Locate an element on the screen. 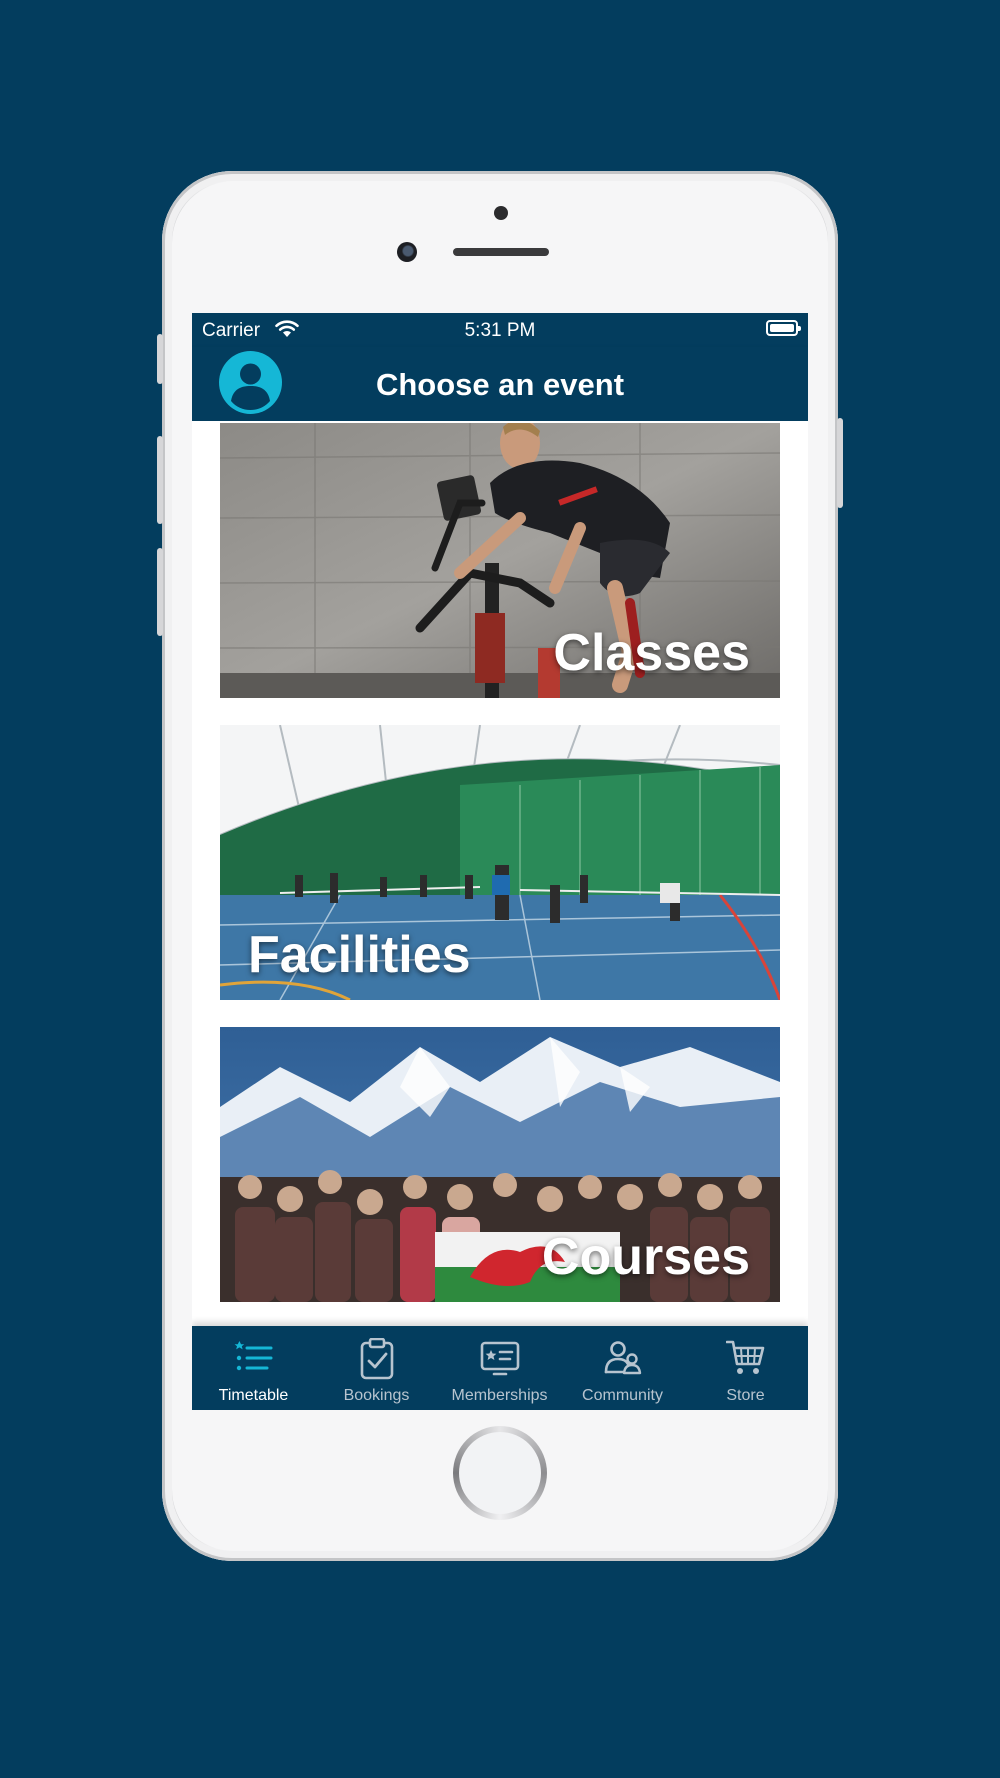  card-facilities: Facilities is located at coordinates (500, 862).